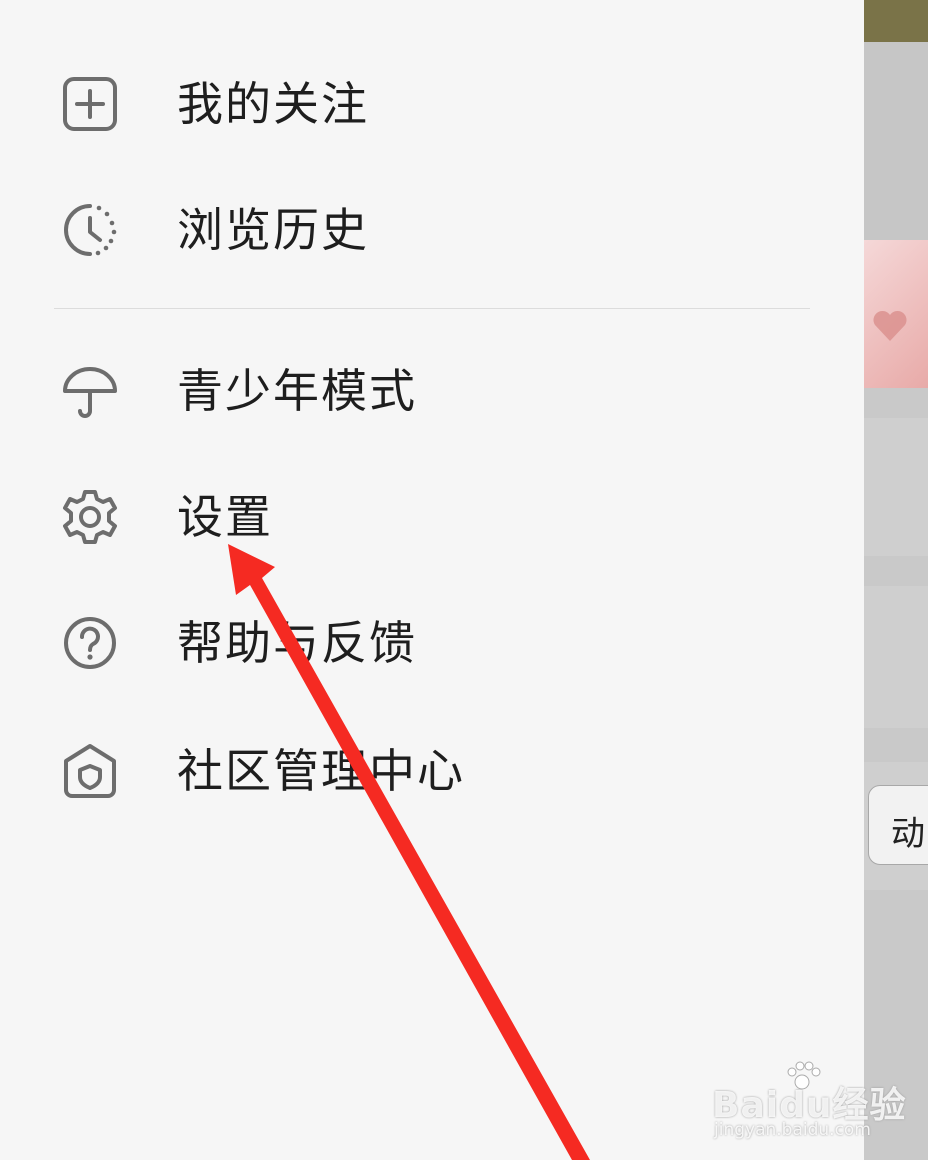  What do you see at coordinates (273, 230) in the screenshot?
I see `menu-item-label: 浏览历史` at bounding box center [273, 230].